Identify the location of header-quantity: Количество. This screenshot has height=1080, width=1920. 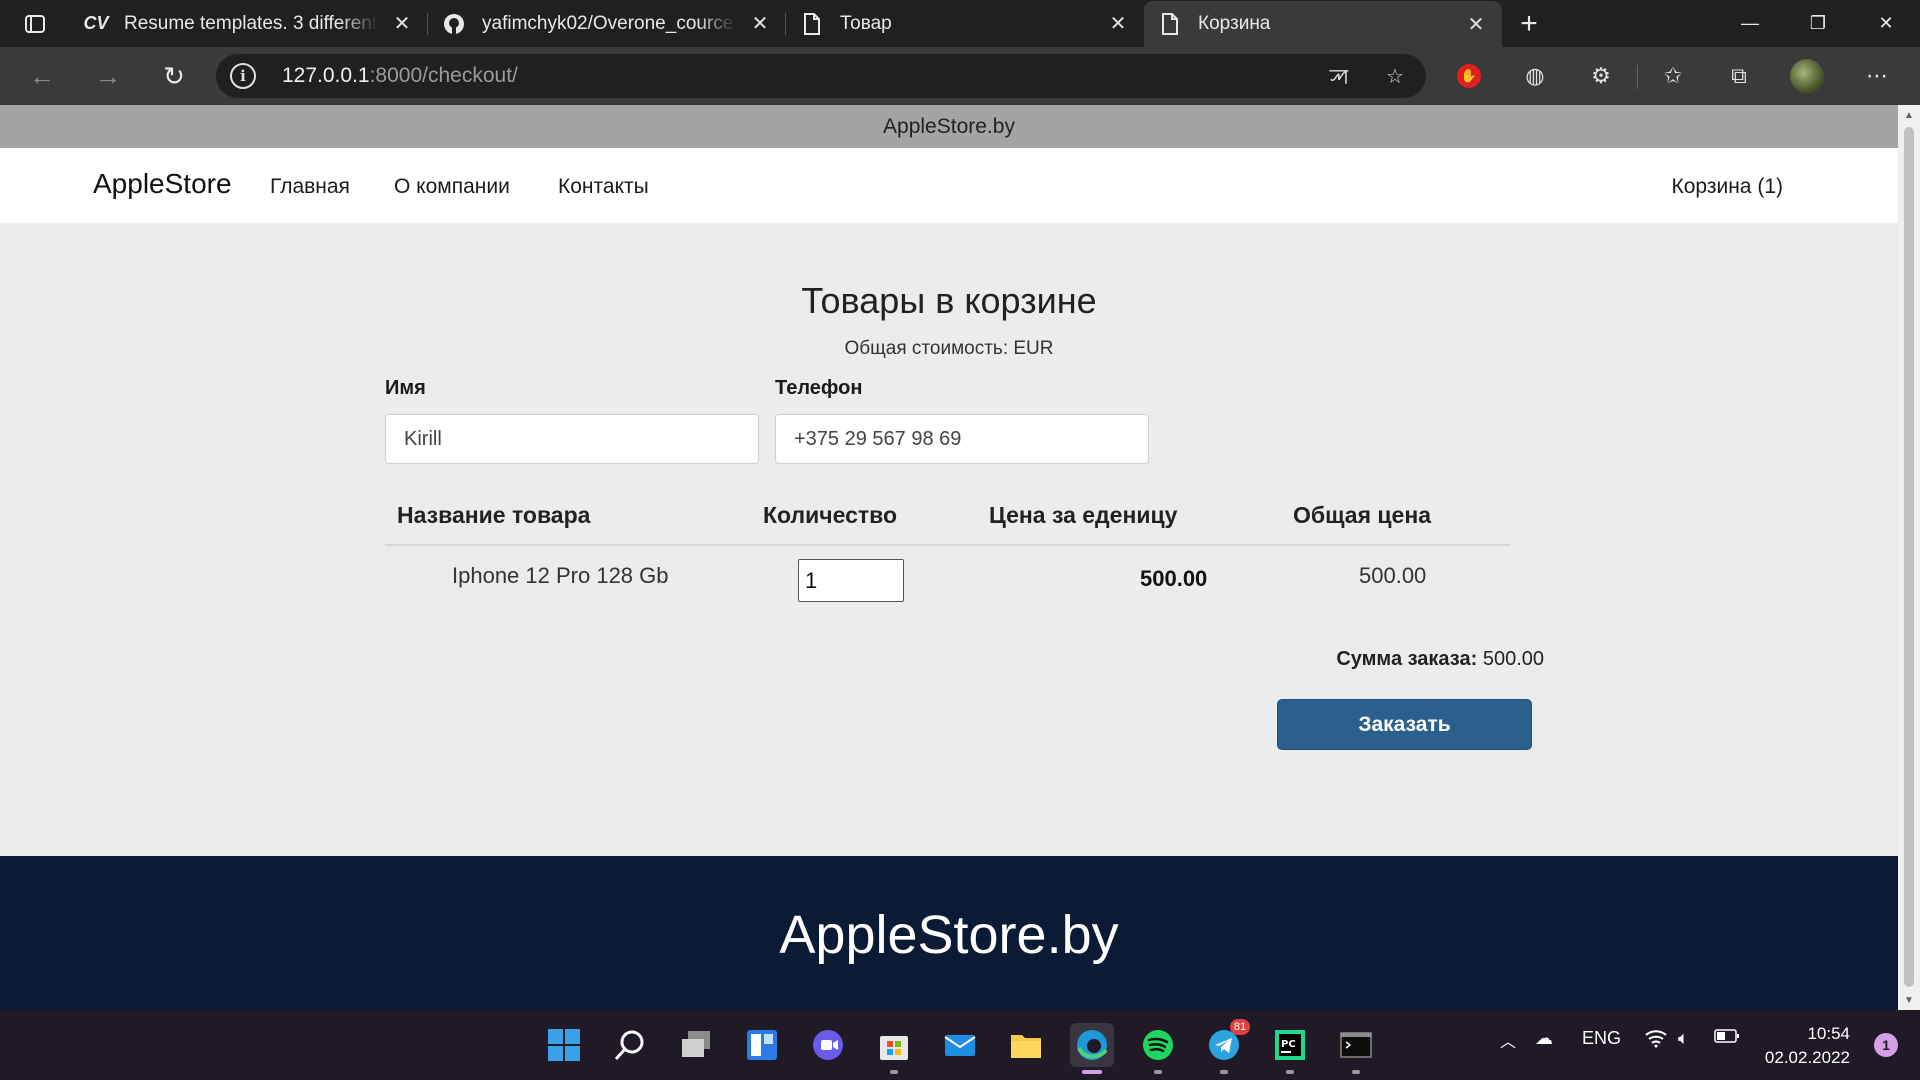
(830, 515).